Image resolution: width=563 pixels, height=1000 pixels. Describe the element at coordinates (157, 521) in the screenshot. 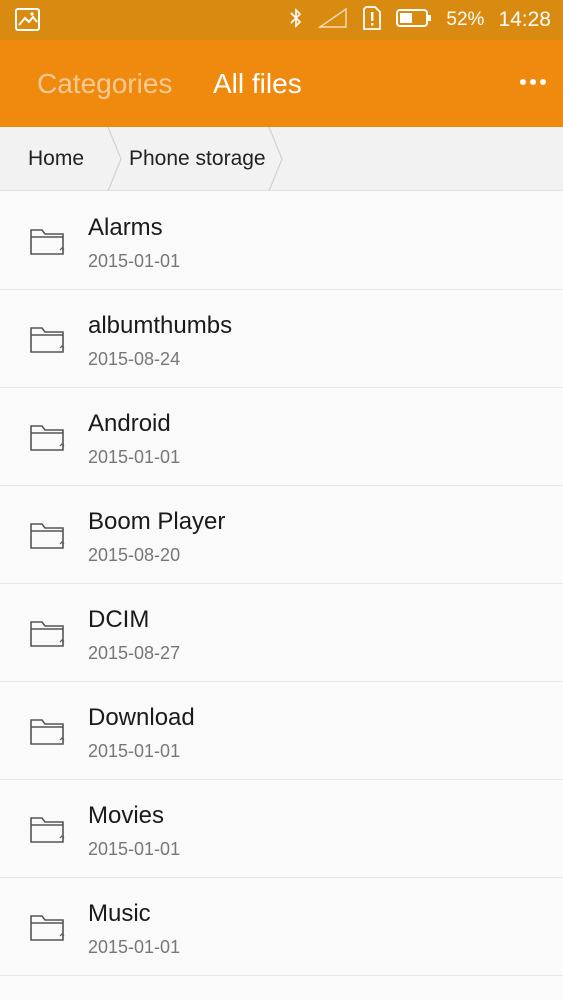

I see `file-name: Boom Player` at that location.